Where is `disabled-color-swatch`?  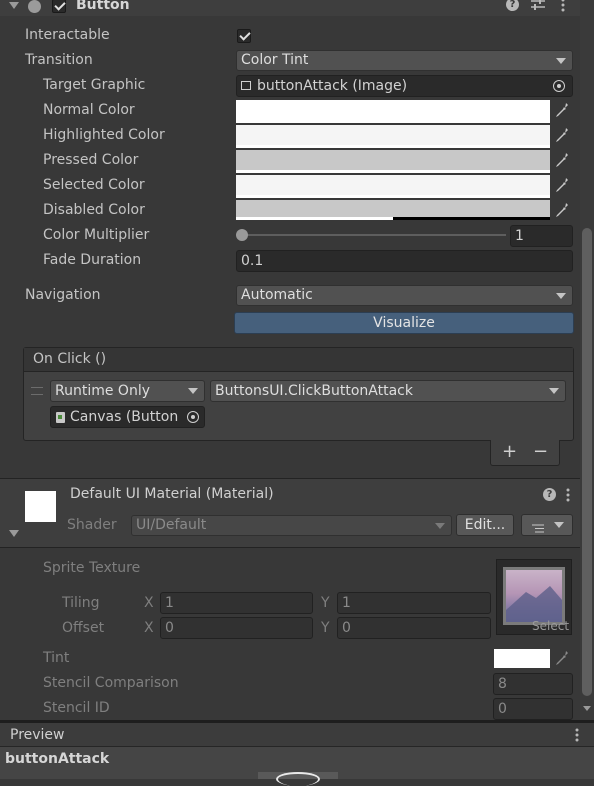 disabled-color-swatch is located at coordinates (393, 208).